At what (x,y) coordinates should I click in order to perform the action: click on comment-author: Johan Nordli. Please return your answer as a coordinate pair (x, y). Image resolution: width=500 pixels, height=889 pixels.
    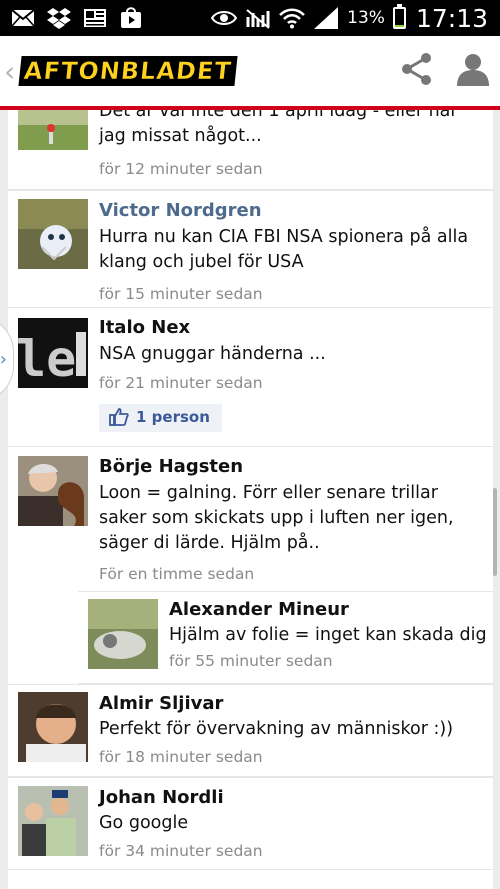
    Looking at the image, I should click on (294, 798).